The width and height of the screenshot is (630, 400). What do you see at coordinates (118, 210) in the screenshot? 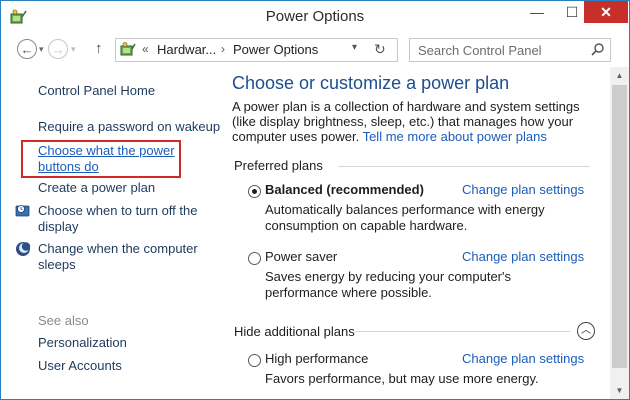
I see `turn-off-display-line1: Choose when to turn off the` at bounding box center [118, 210].